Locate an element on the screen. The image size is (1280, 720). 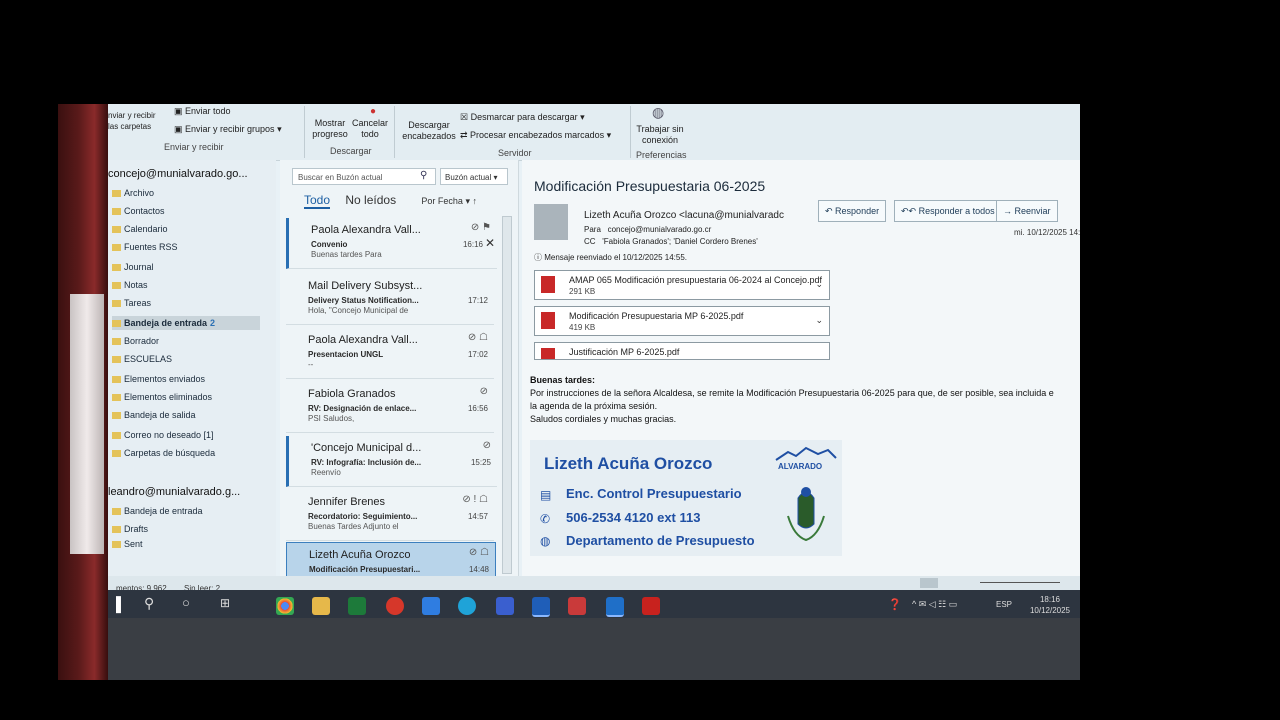
folder-item: Tareas is located at coordinates (131, 303).